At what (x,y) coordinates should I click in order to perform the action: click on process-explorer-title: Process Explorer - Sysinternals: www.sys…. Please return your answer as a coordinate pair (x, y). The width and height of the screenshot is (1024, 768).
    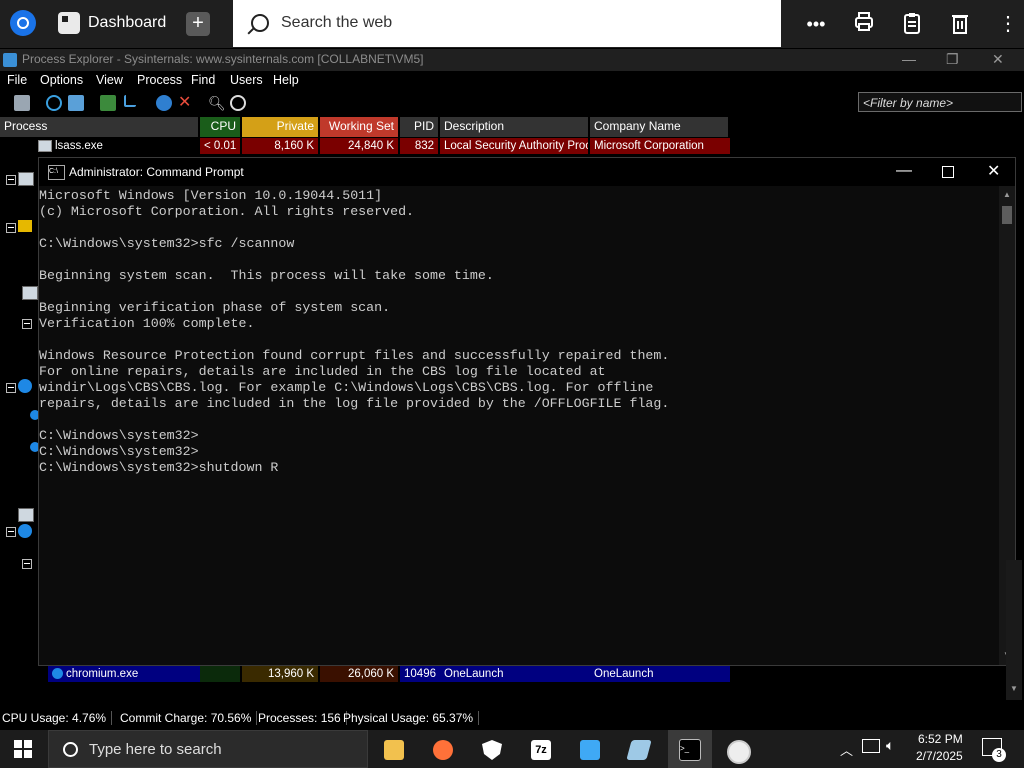
    Looking at the image, I should click on (223, 59).